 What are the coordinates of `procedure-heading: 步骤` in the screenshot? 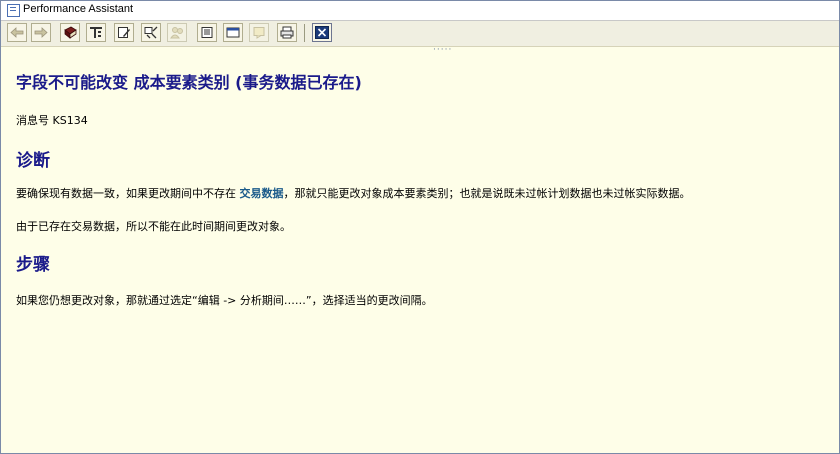 It's located at (33, 265).